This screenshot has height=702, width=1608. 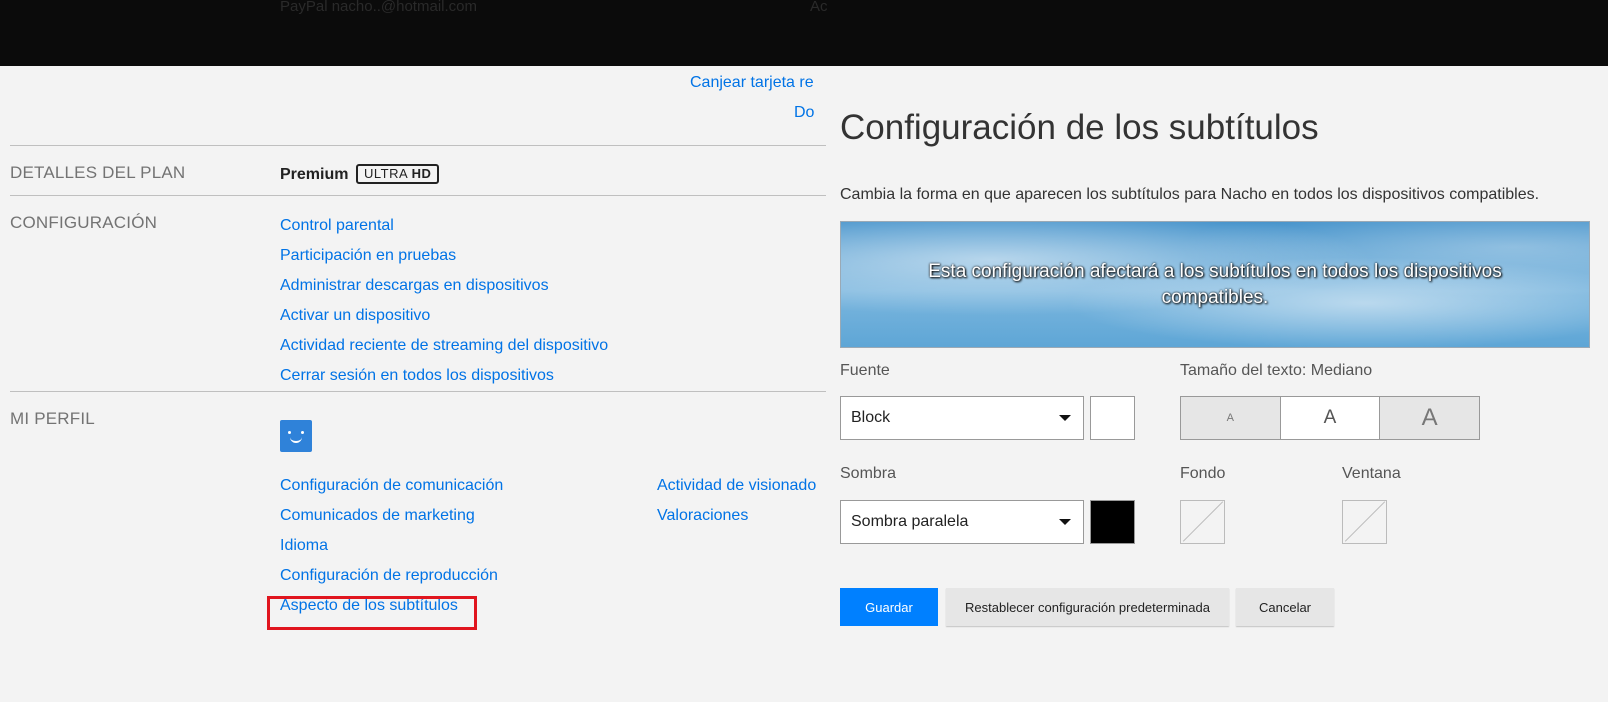 I want to click on ultra-hd-badge: ULTRA HD, so click(x=398, y=174).